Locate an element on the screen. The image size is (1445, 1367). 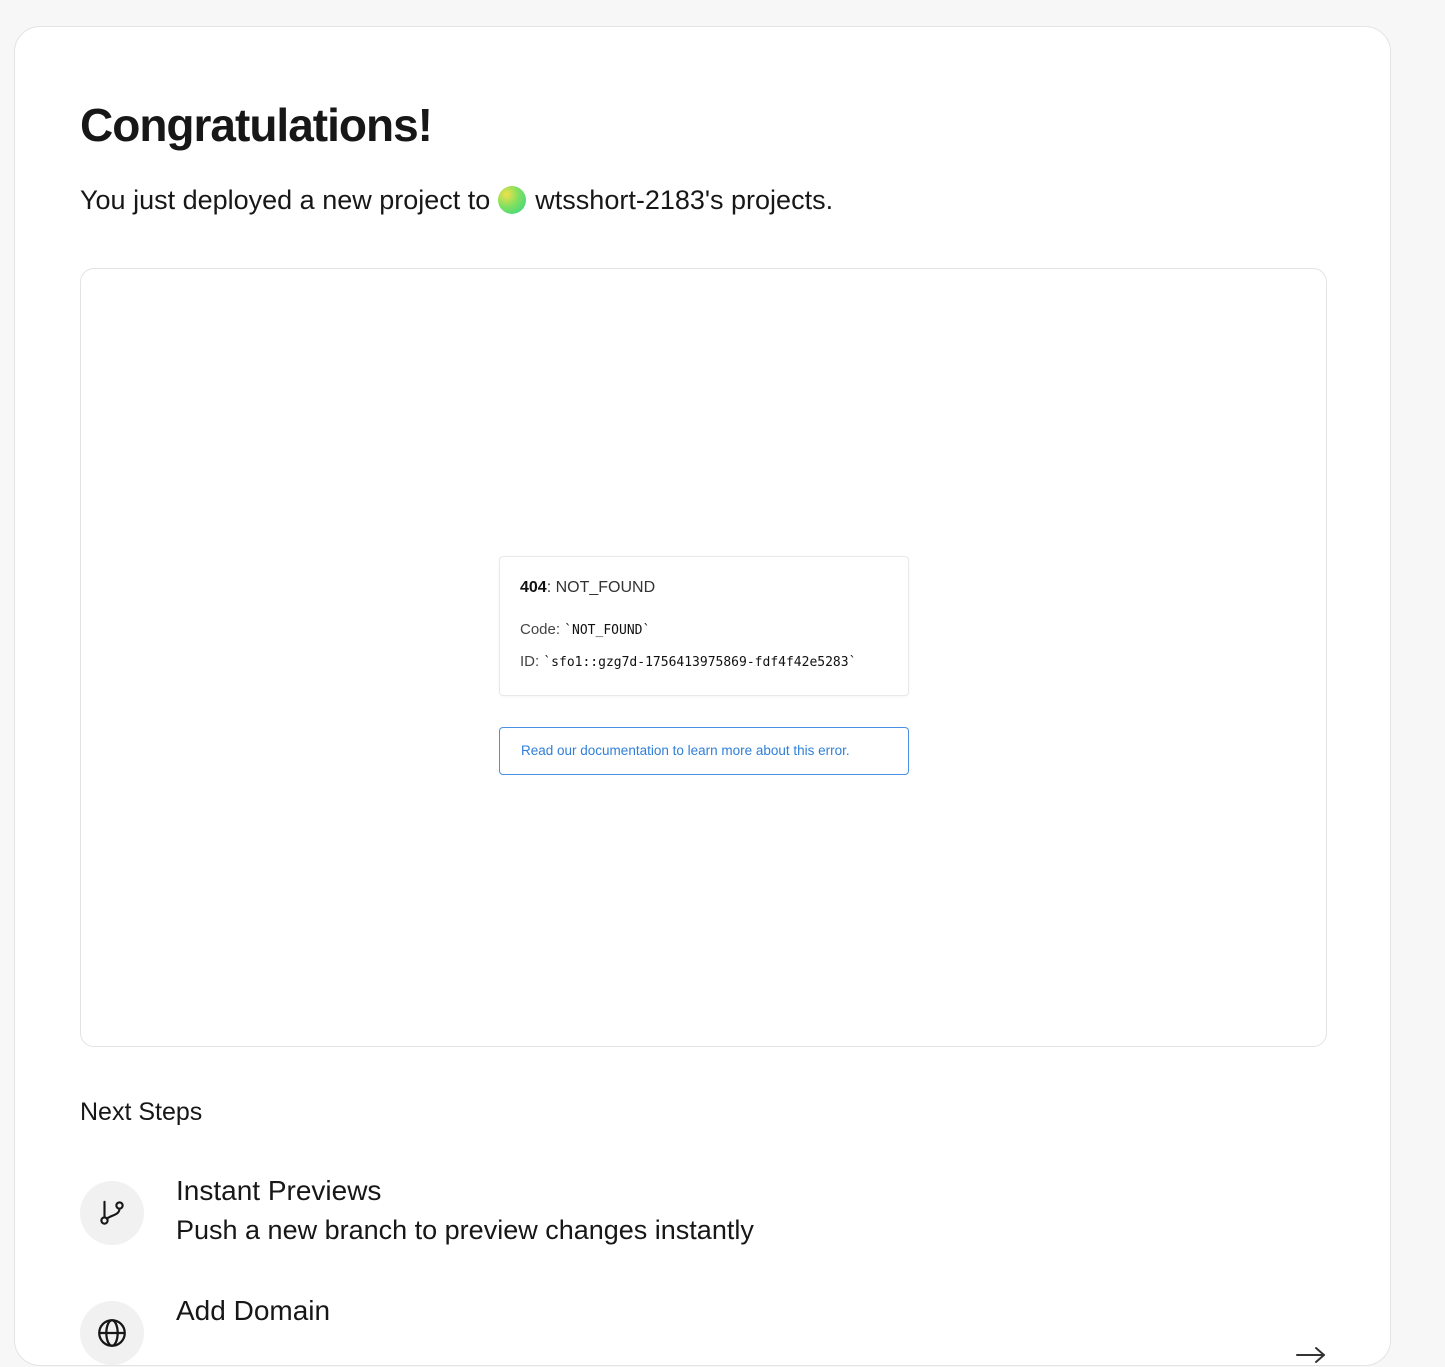
error-title: 404: NOT_FOUND is located at coordinates (587, 588).